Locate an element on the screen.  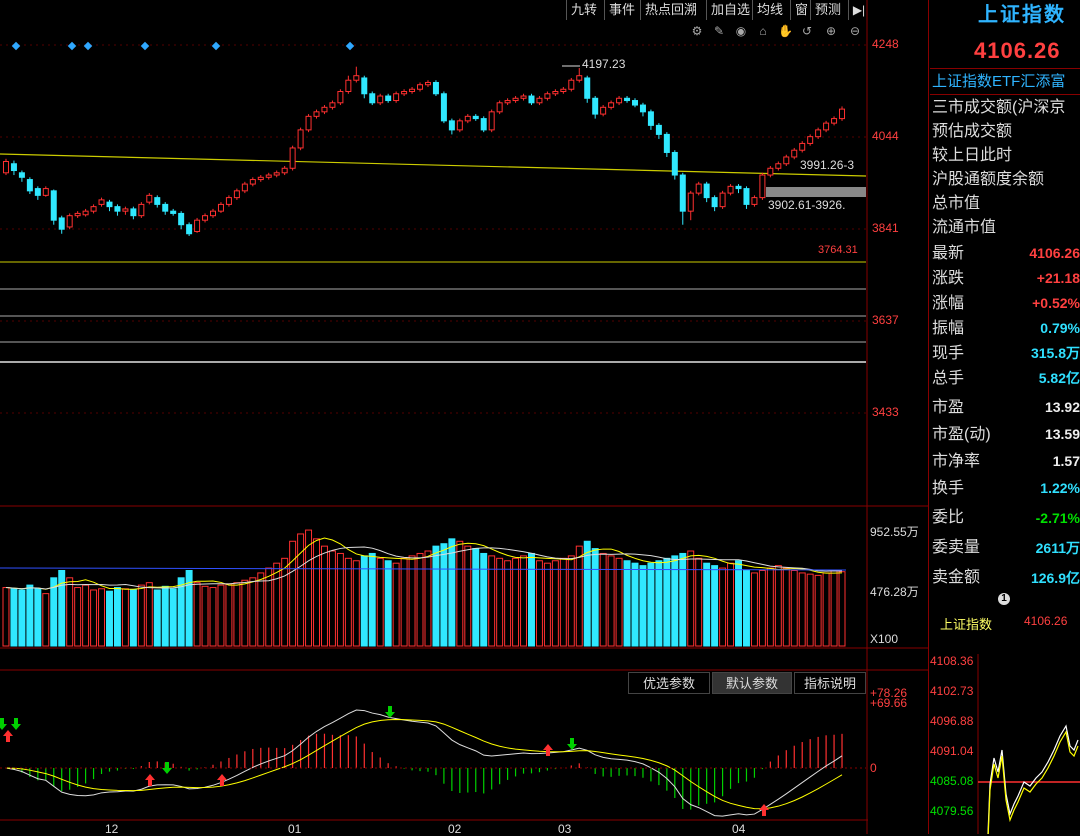
toolbar-item-2: 热点回溯 is located at coordinates (673, 10).